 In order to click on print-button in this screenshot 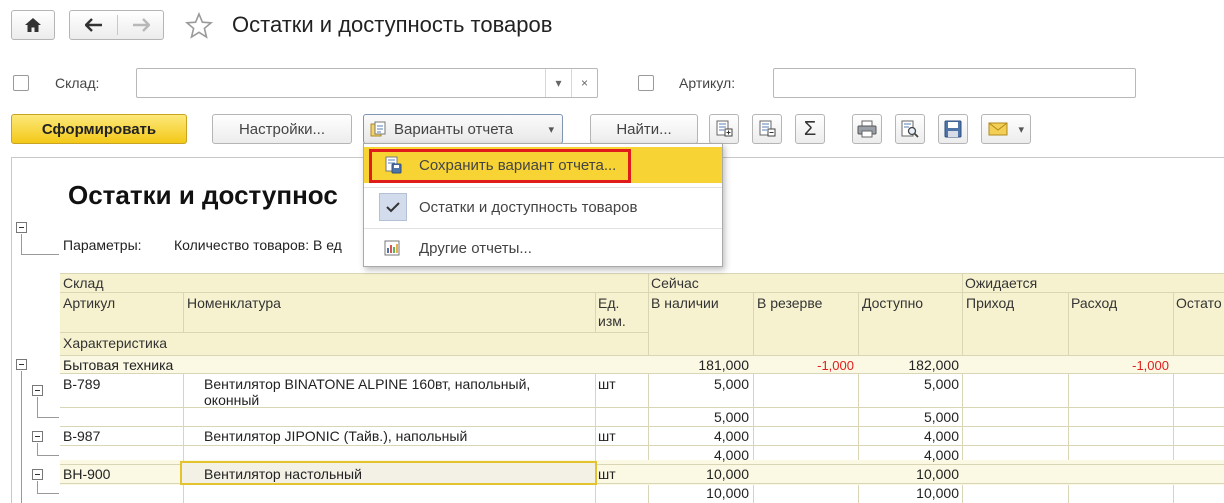, I will do `click(867, 129)`.